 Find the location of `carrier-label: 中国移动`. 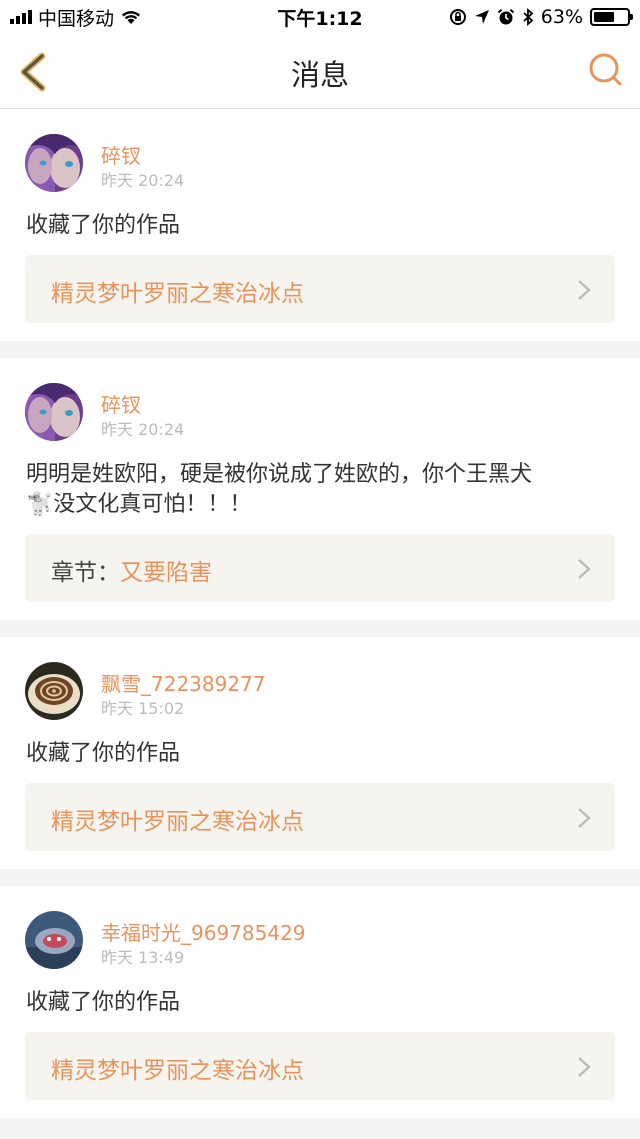

carrier-label: 中国移动 is located at coordinates (76, 18).